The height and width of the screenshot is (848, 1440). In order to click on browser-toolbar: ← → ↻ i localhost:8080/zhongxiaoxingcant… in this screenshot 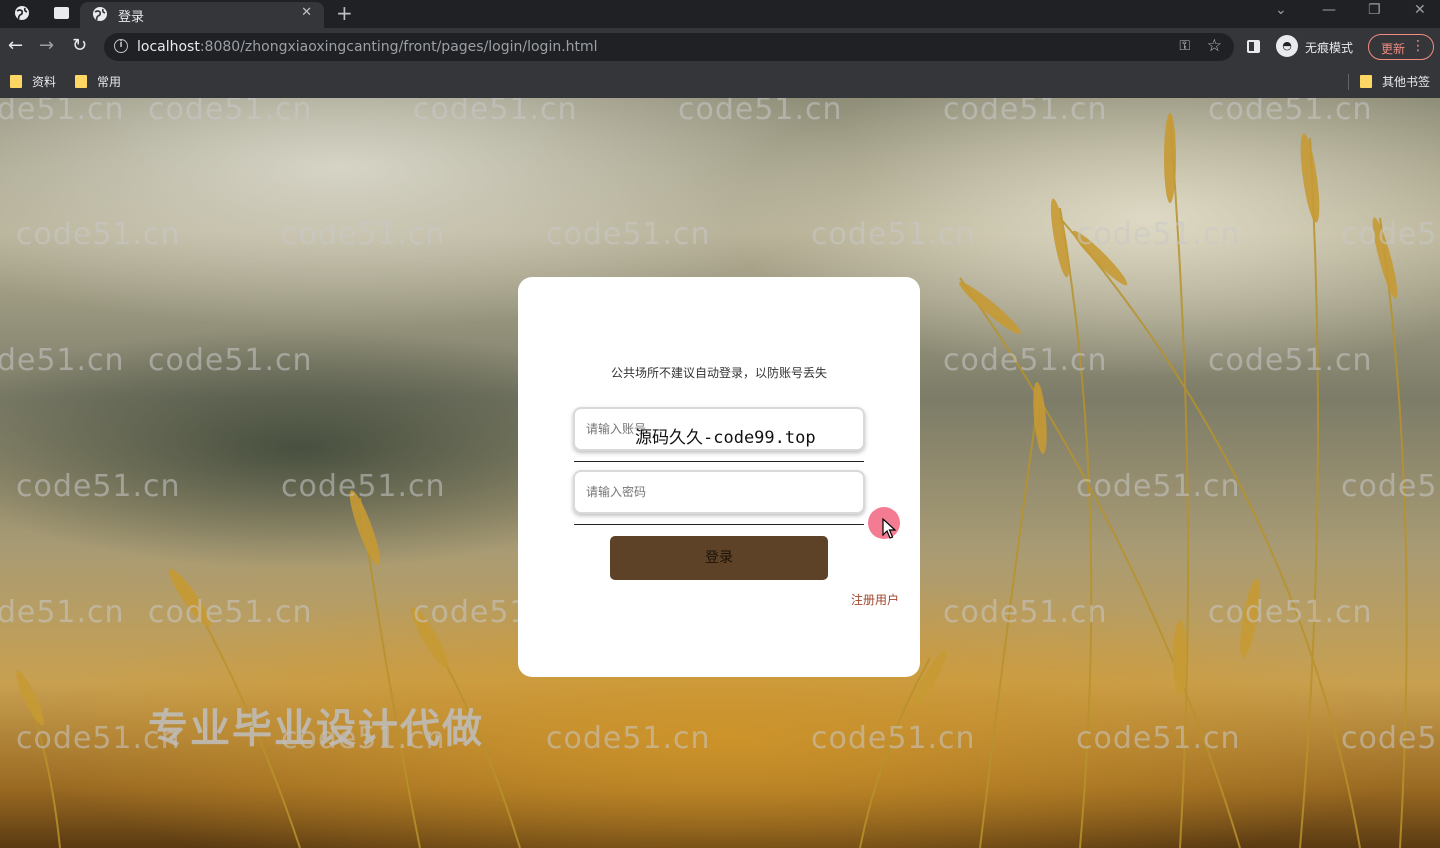, I will do `click(720, 47)`.